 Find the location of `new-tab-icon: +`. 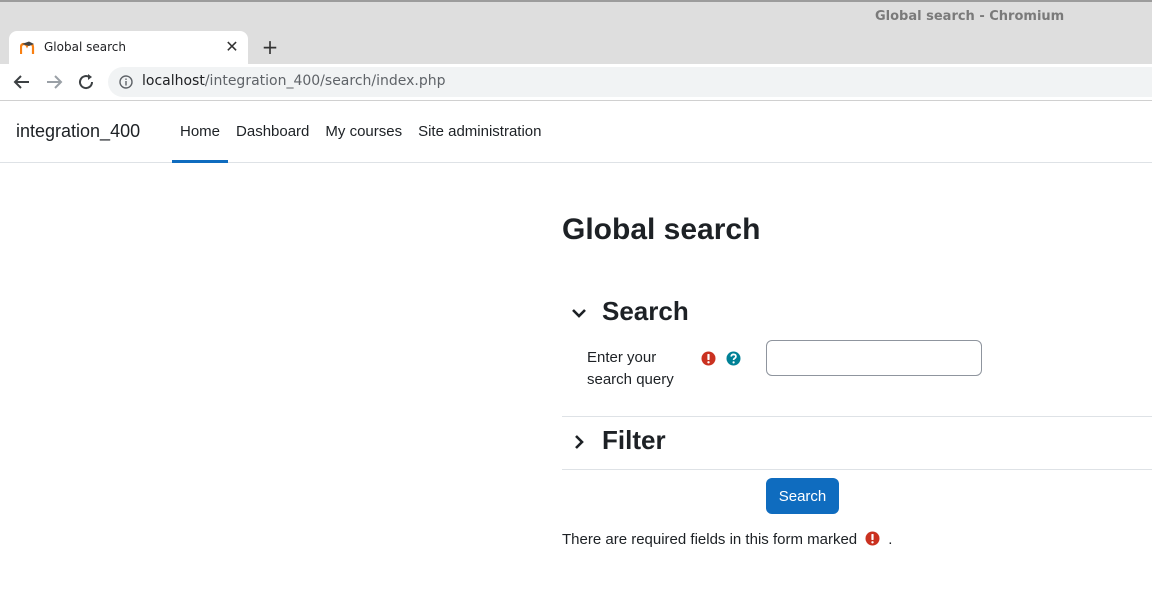

new-tab-icon: + is located at coordinates (270, 47).